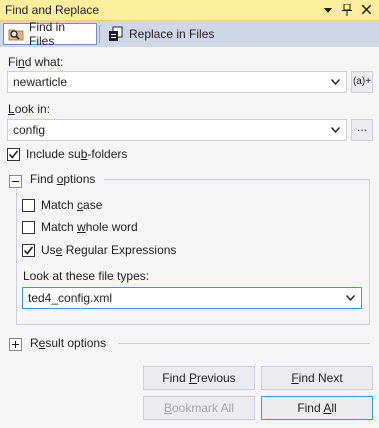  What do you see at coordinates (29, 109) in the screenshot?
I see `look-in-label: Look in:` at bounding box center [29, 109].